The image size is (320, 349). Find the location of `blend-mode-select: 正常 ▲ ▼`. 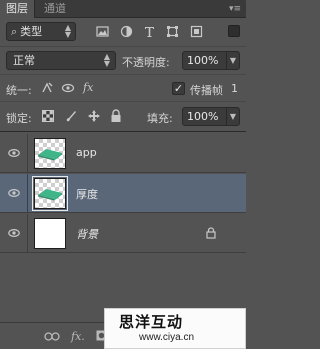

blend-mode-select: 正常 ▲ ▼ is located at coordinates (61, 60).